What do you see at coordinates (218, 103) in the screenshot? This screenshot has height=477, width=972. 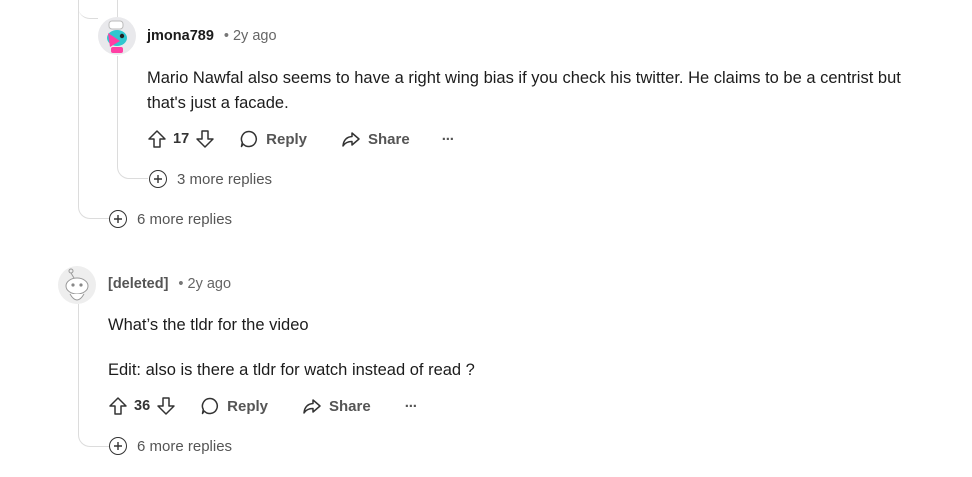 I see `comment-body-line: that's just a facade.` at bounding box center [218, 103].